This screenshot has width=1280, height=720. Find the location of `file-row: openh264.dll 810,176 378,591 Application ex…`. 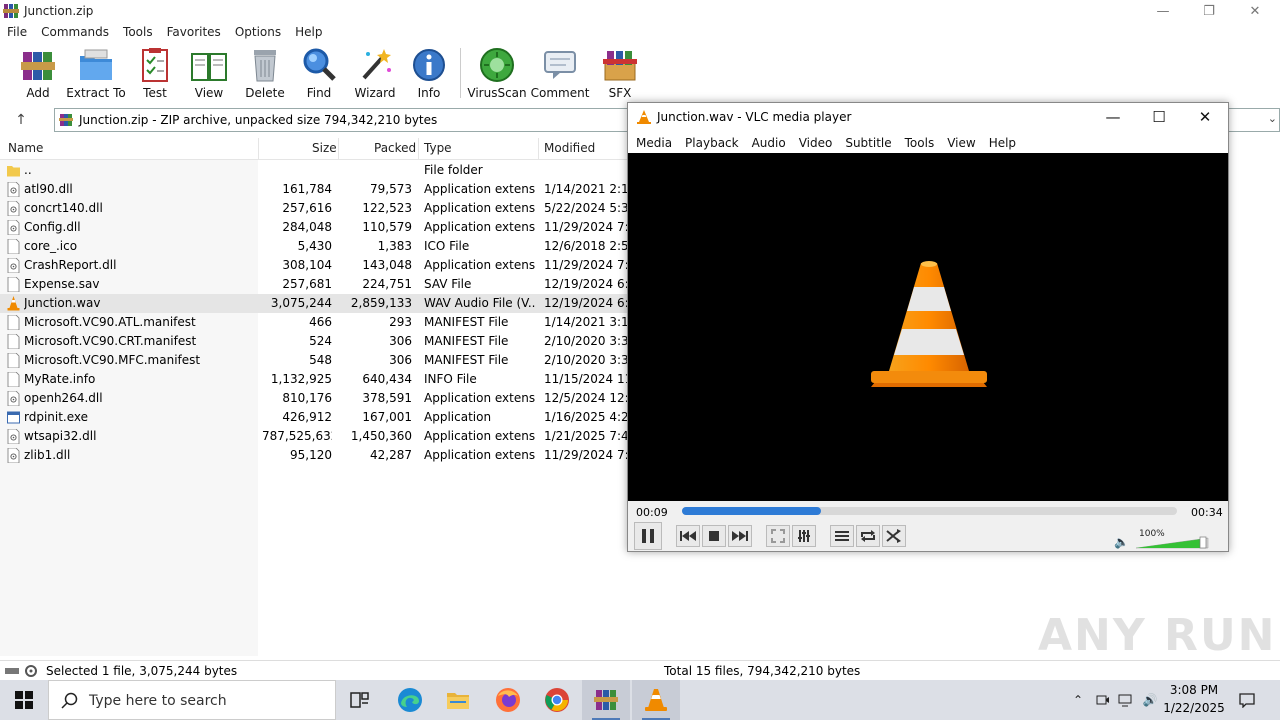

file-row: openh264.dll 810,176 378,591 Application ex… is located at coordinates (314, 398).